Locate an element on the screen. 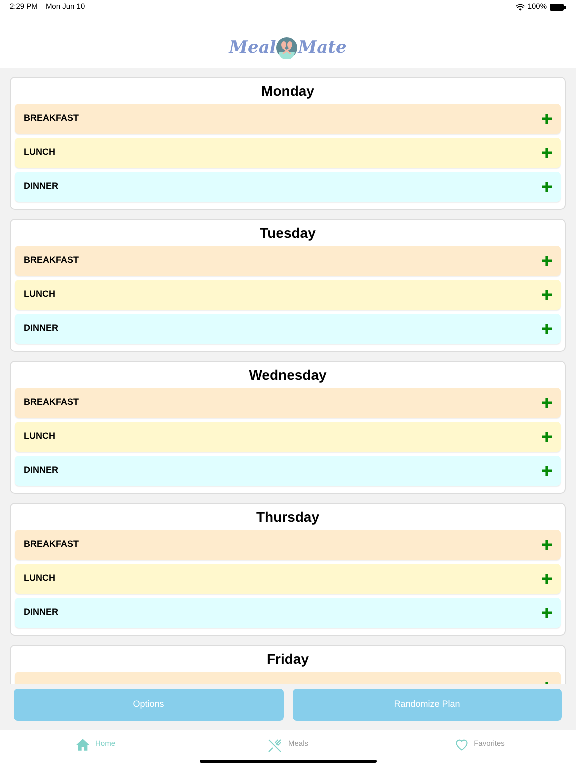 This screenshot has width=576, height=768. battery-icon is located at coordinates (558, 7).